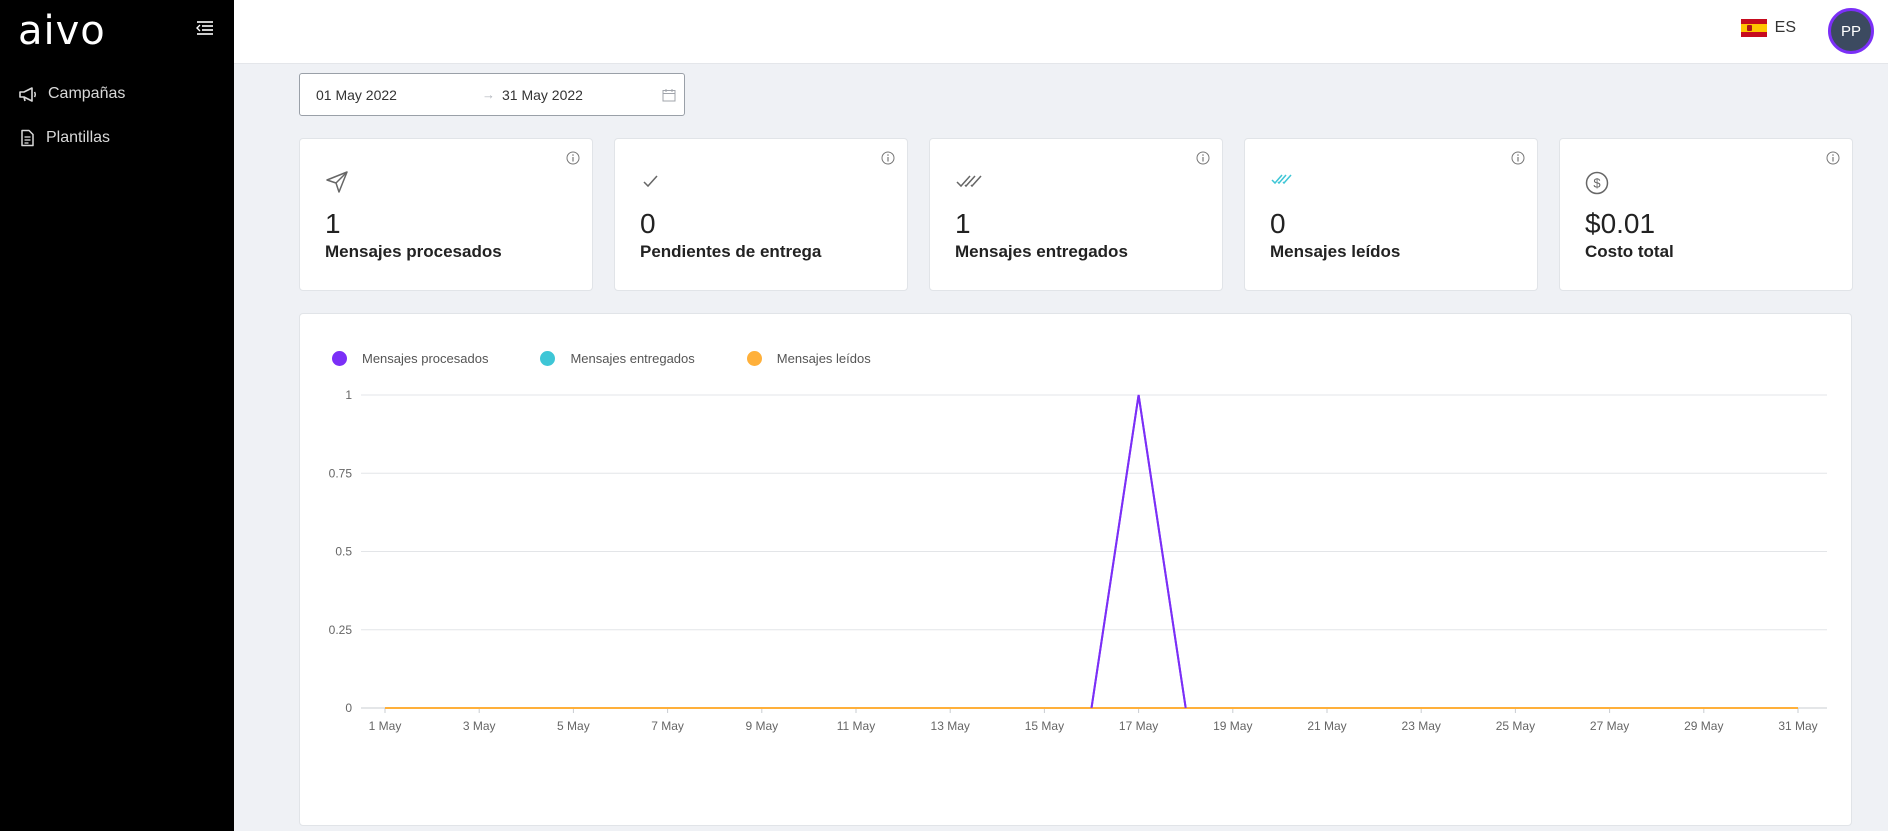 This screenshot has height=831, width=1888. Describe the element at coordinates (356, 95) in the screenshot. I see `date-start-input: 01 May 2022` at that location.